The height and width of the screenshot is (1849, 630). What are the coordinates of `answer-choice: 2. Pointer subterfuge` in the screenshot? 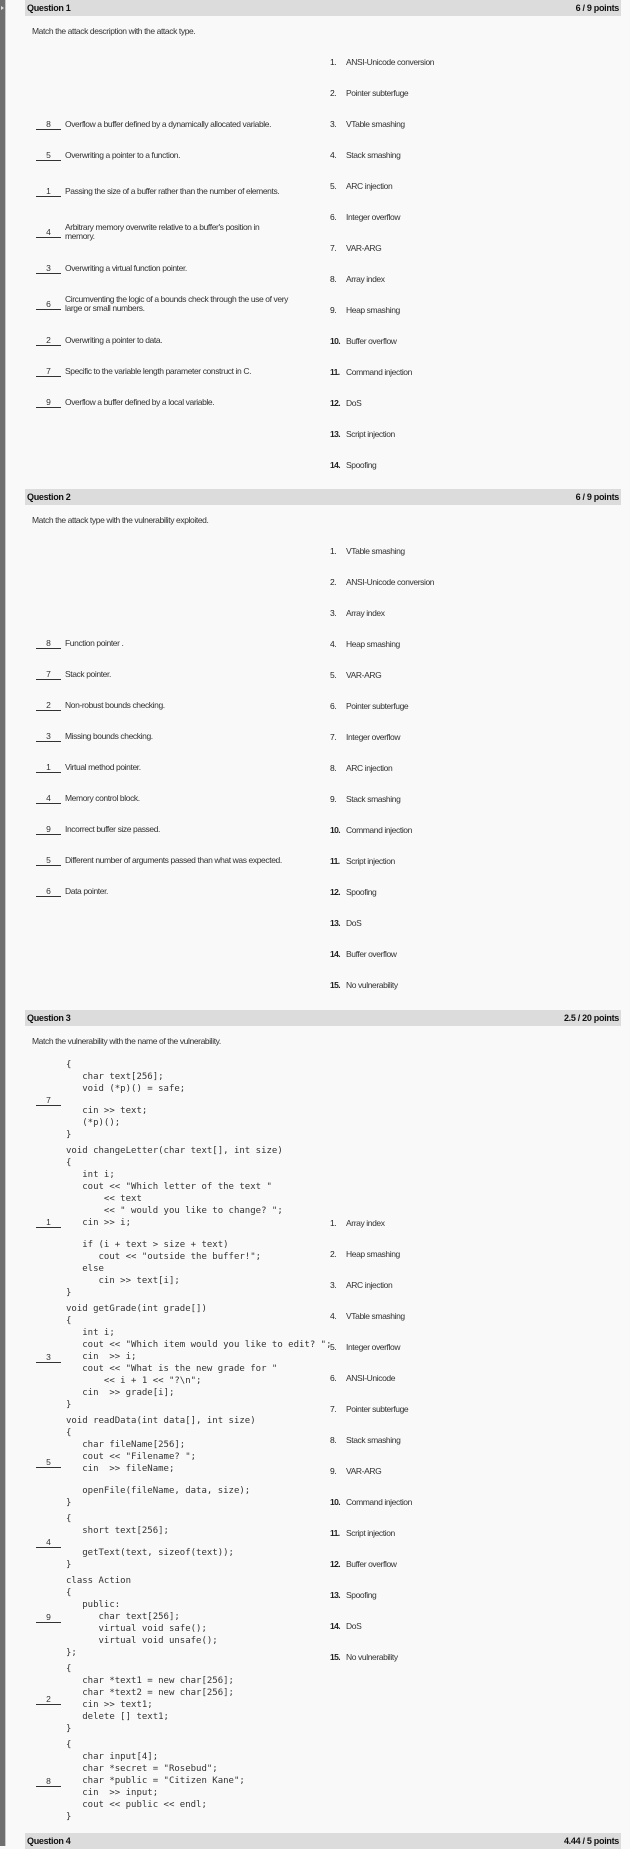 It's located at (475, 92).